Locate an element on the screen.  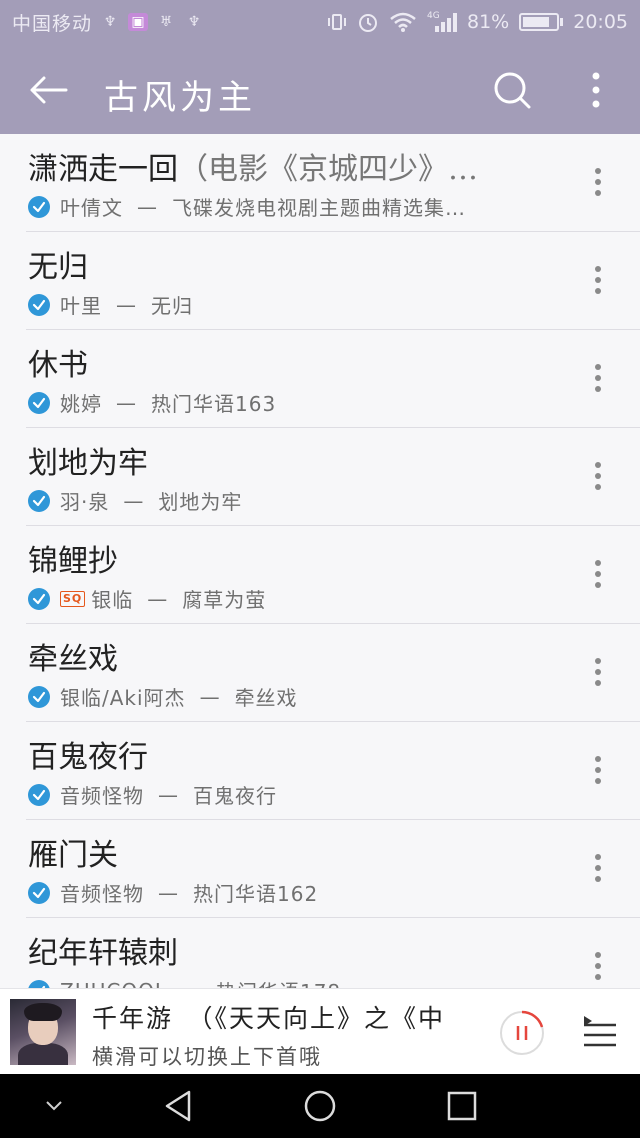
pause-button is located at coordinates (522, 1033).